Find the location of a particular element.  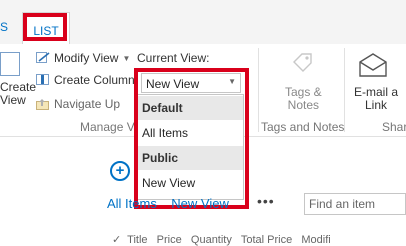

current-view-label: Current View: is located at coordinates (173, 58).